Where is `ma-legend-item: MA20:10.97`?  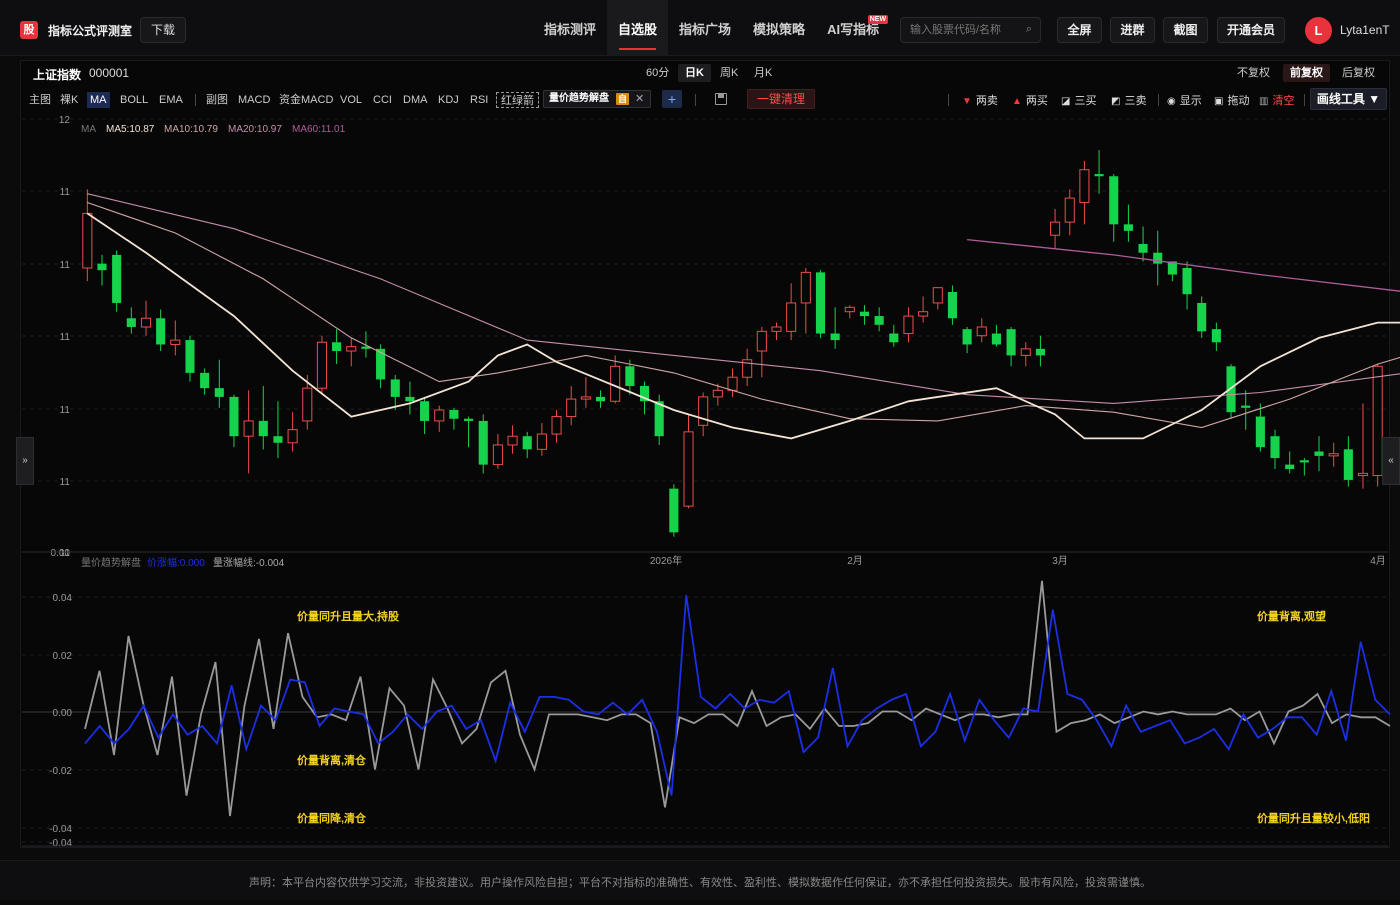 ma-legend-item: MA20:10.97 is located at coordinates (255, 129).